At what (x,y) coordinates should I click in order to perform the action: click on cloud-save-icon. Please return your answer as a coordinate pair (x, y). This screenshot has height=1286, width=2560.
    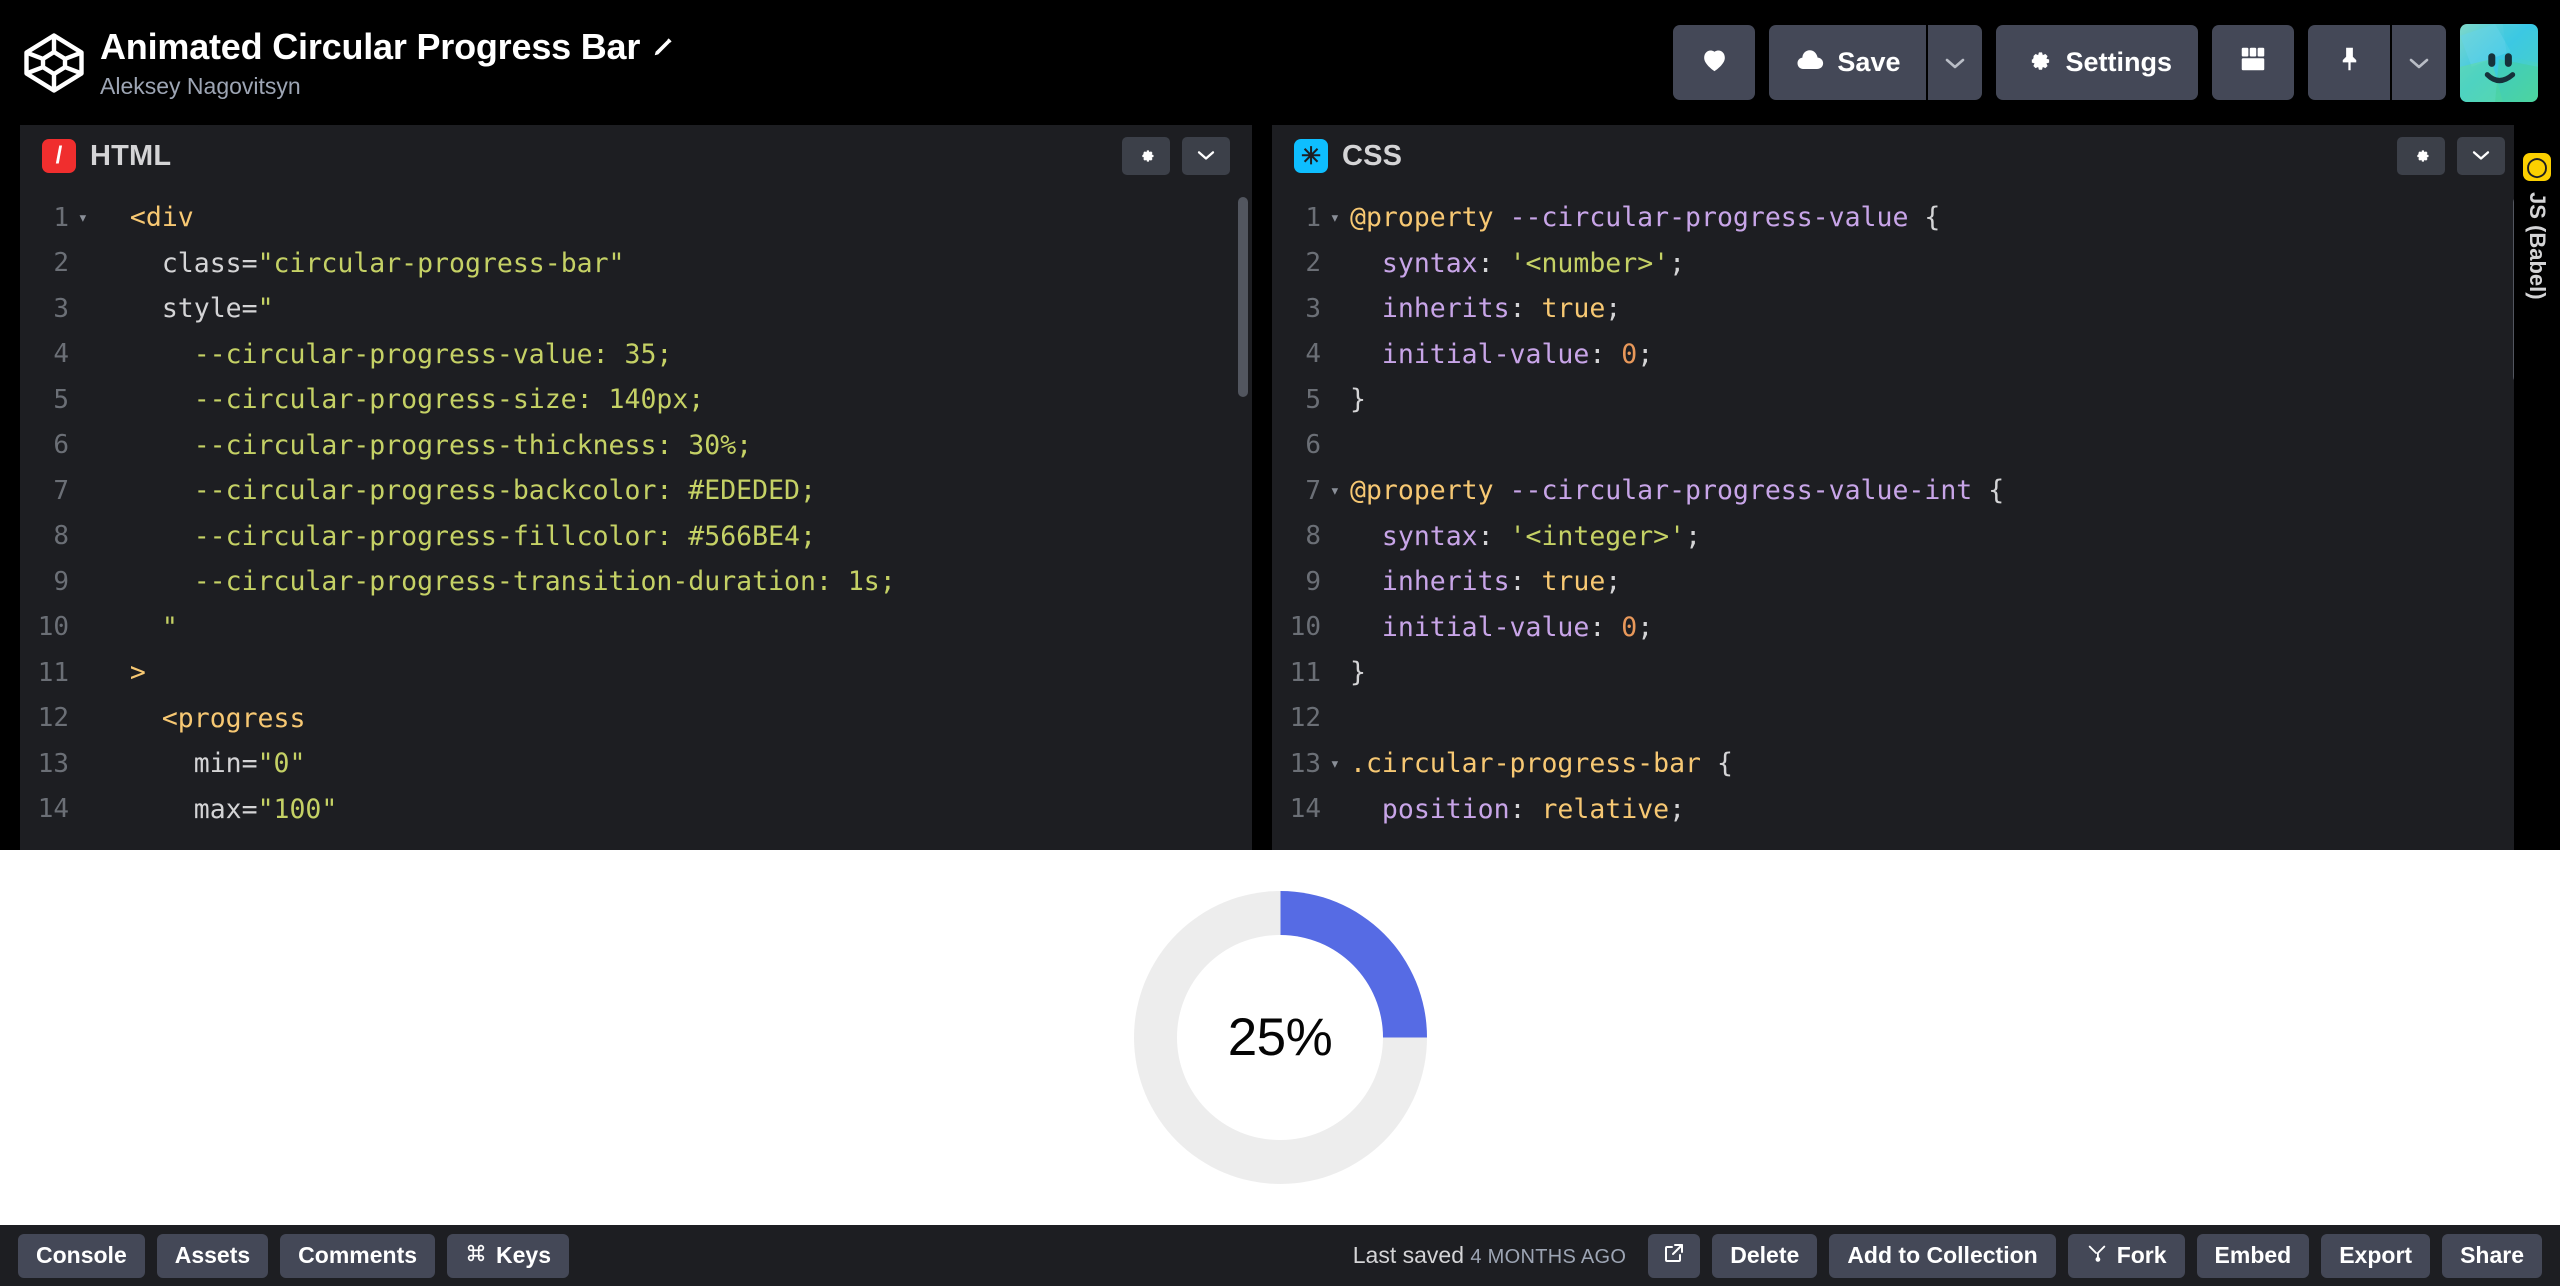
    Looking at the image, I should click on (1810, 62).